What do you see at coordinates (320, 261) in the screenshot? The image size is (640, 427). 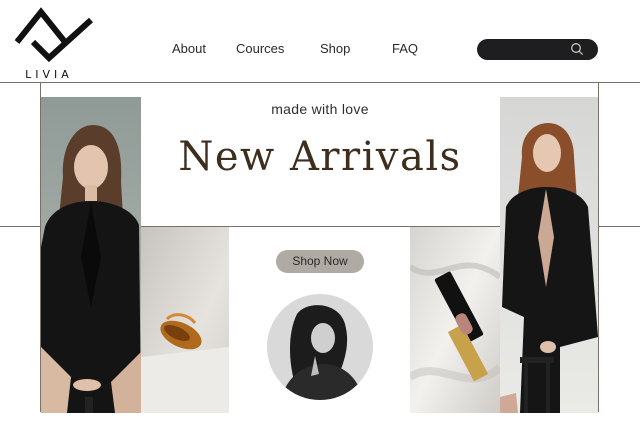 I see `shop-now-button: Shop Now` at bounding box center [320, 261].